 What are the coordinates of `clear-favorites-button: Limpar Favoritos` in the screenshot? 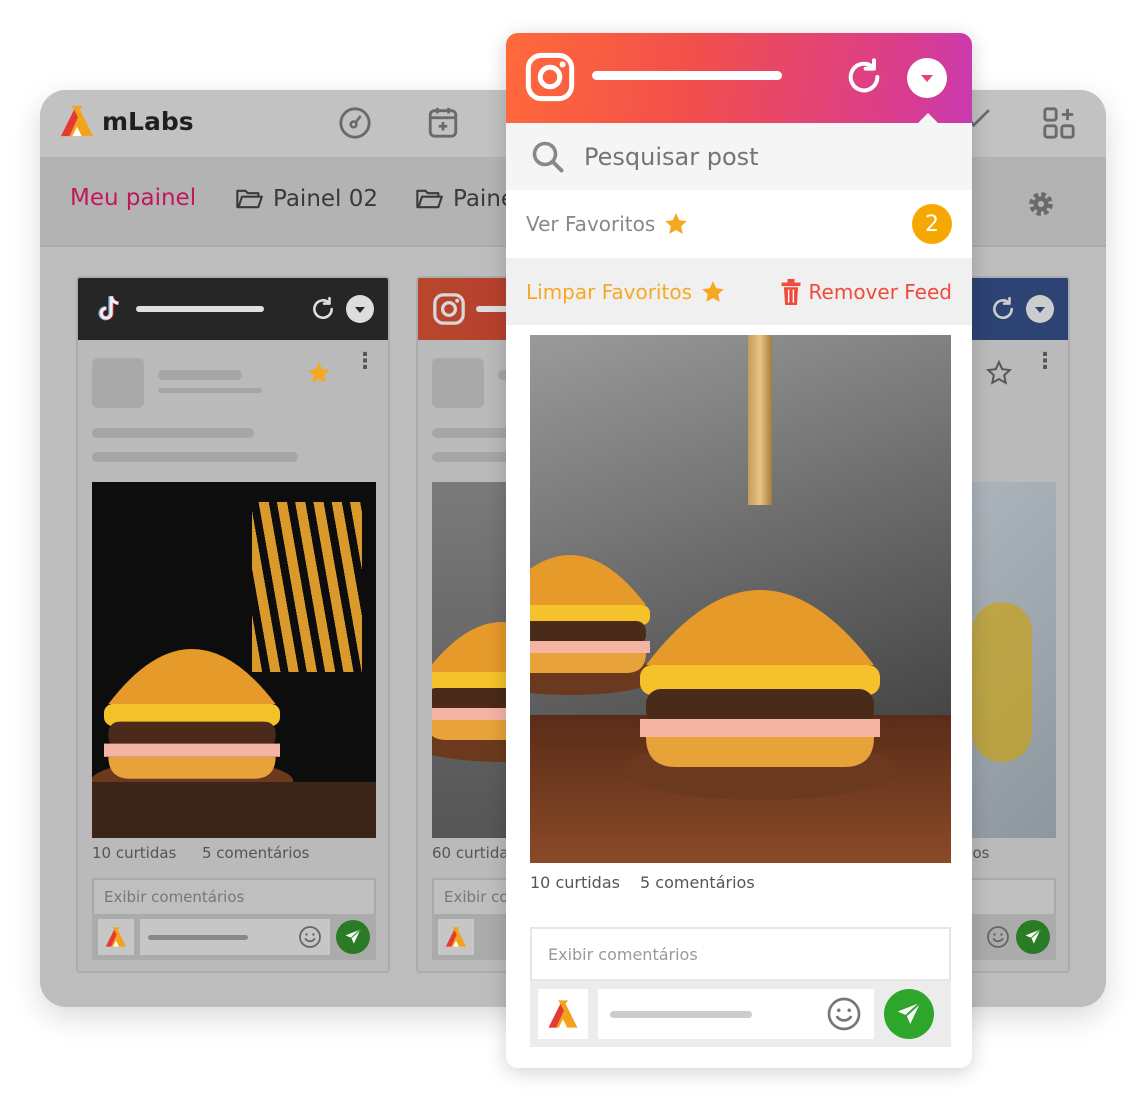 It's located at (626, 292).